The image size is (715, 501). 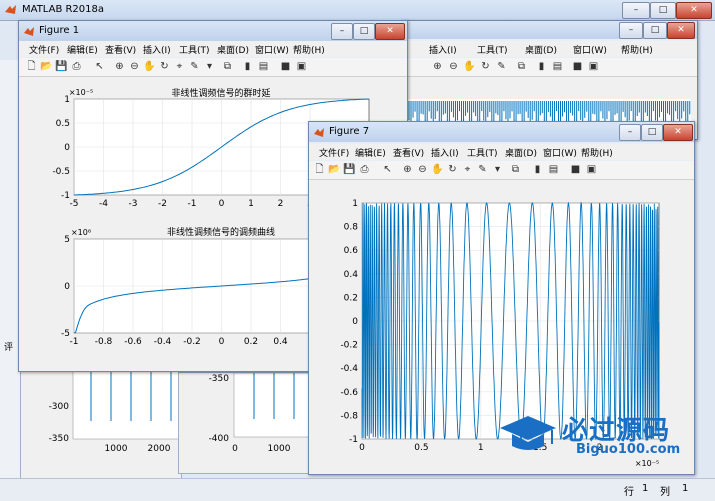 I want to click on bg-menu-item: 插入(I), so click(x=443, y=49).